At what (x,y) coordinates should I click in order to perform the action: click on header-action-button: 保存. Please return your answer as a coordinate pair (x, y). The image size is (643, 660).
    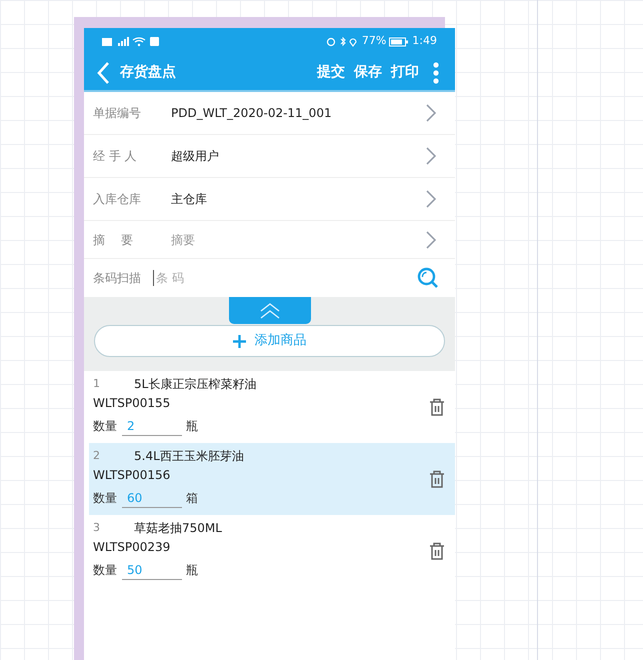
    Looking at the image, I should click on (368, 72).